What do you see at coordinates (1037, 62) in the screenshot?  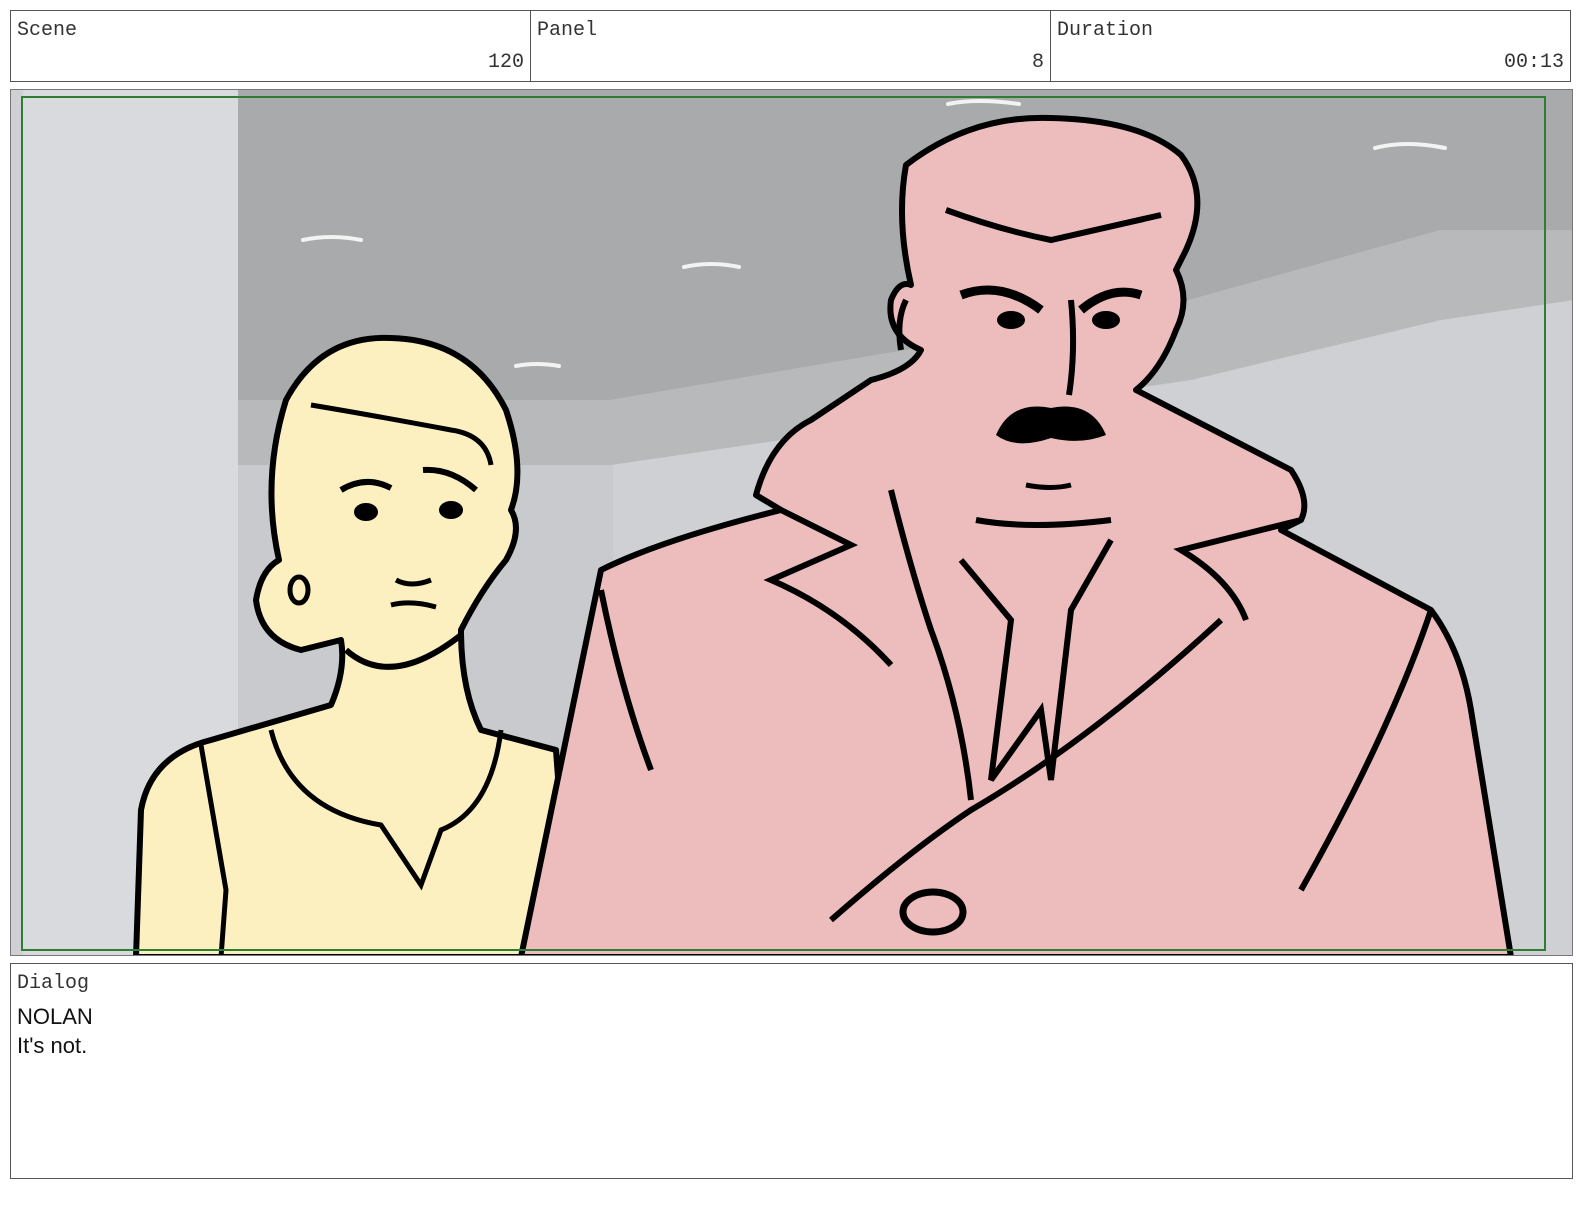 I see `panel-value: 8` at bounding box center [1037, 62].